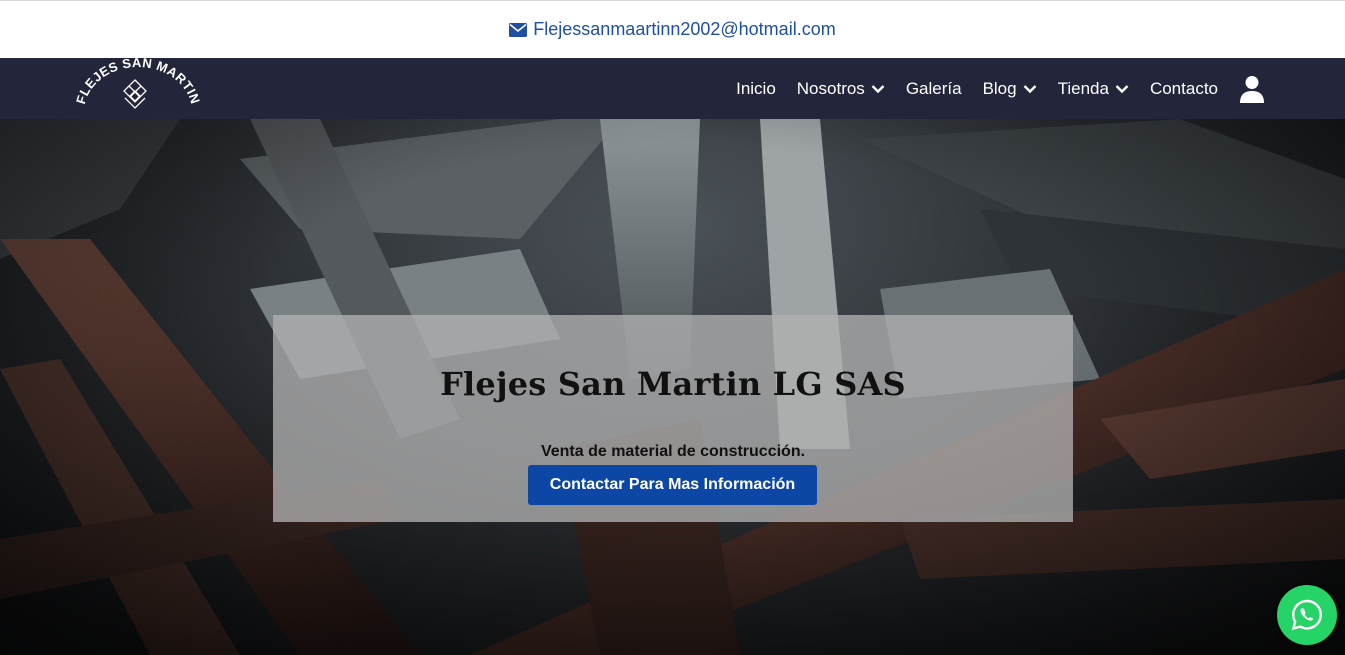 The image size is (1345, 655). I want to click on top-contact-bar: Flejessanmaartinn2002@hotmail.com, so click(672, 29).